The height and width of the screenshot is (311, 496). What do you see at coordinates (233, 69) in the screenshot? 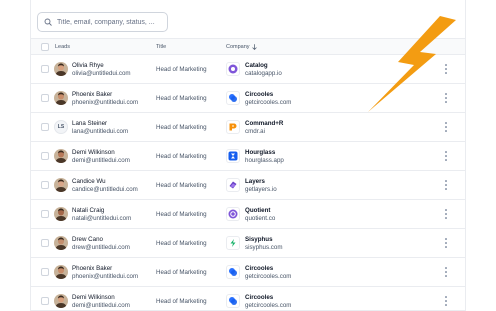
I see `catalog-logo-icon` at bounding box center [233, 69].